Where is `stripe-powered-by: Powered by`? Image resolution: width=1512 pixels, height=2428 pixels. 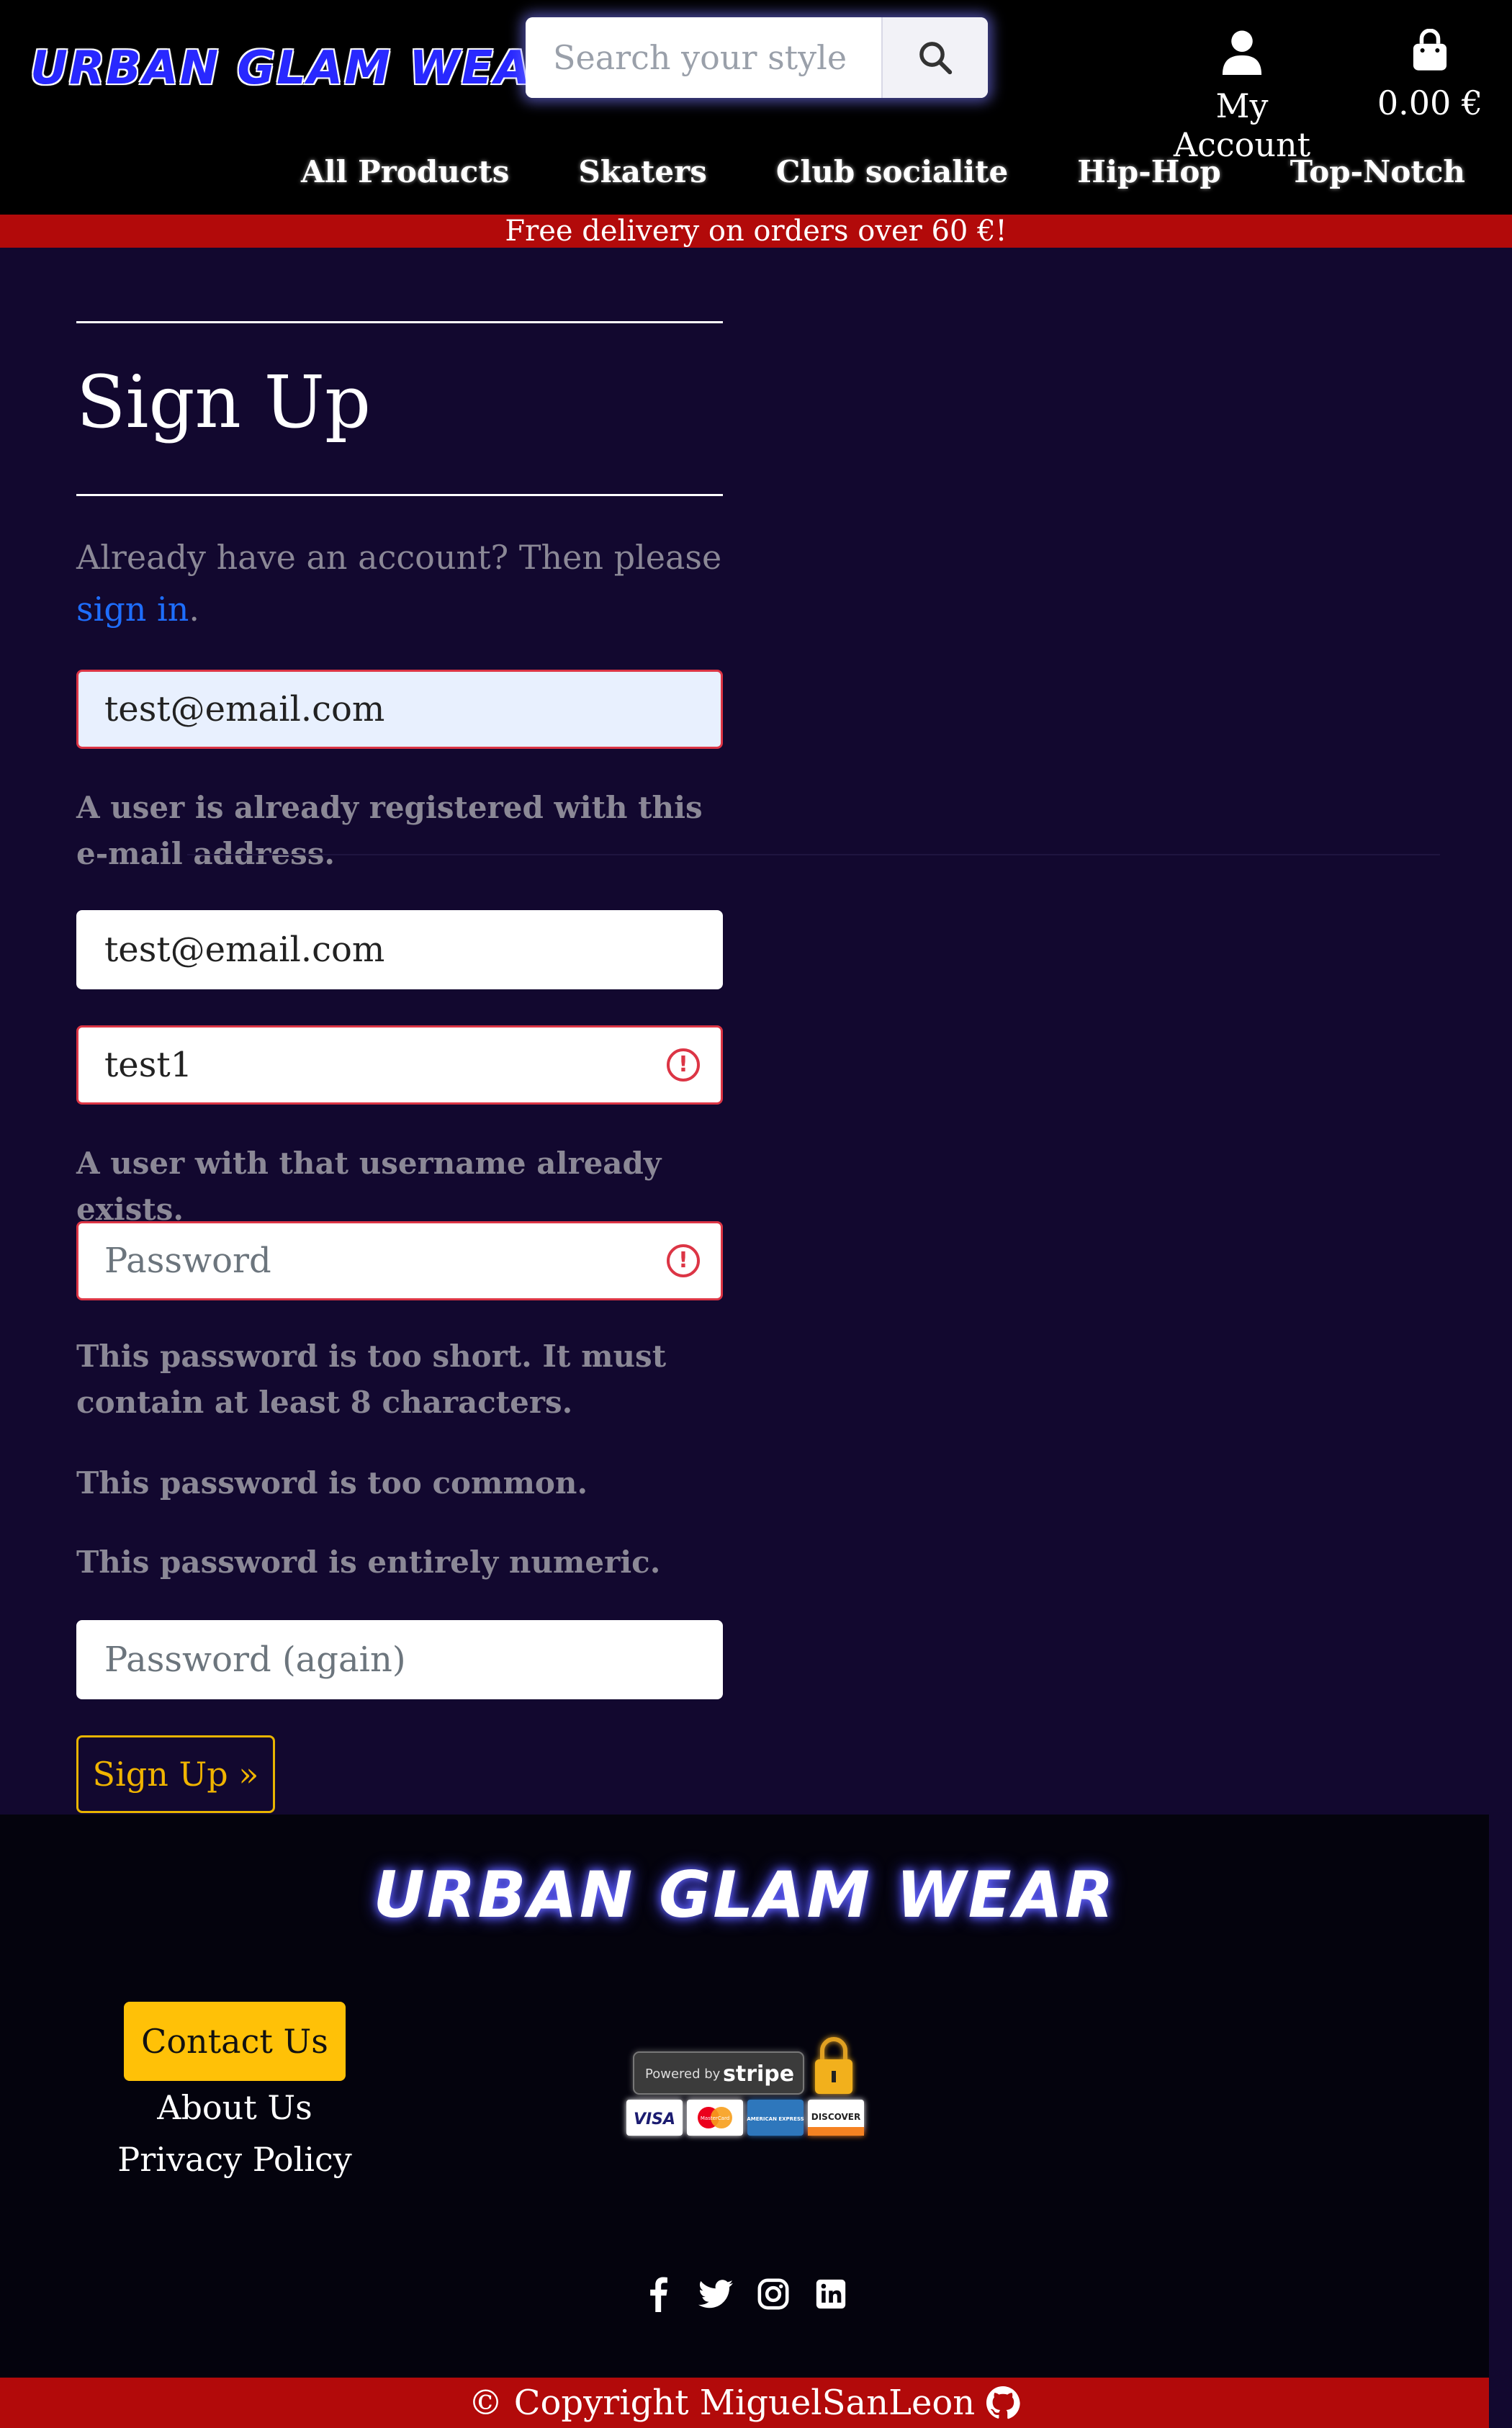
stripe-powered-by: Powered by is located at coordinates (683, 2074).